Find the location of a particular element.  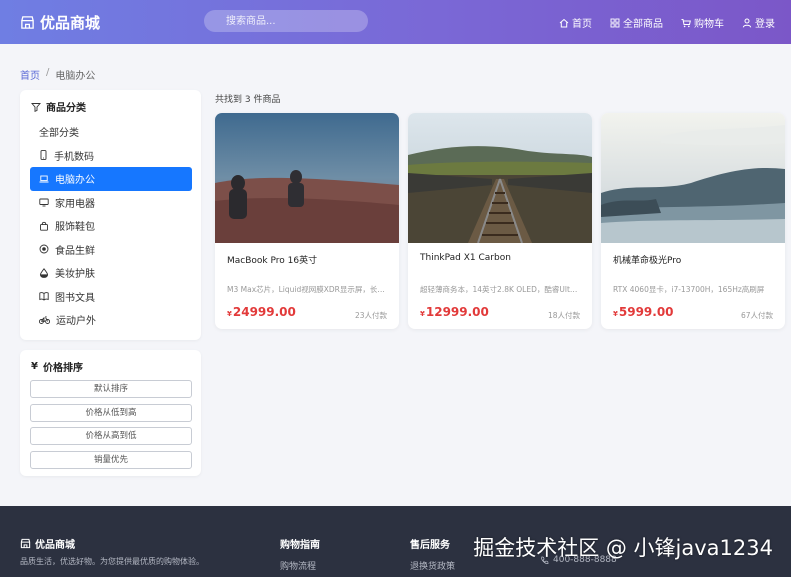

price-value: 12999.00 is located at coordinates (457, 312).